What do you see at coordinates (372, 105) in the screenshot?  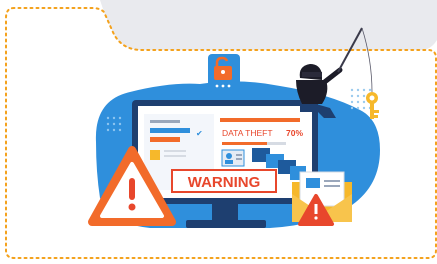 I see `key-icon` at bounding box center [372, 105].